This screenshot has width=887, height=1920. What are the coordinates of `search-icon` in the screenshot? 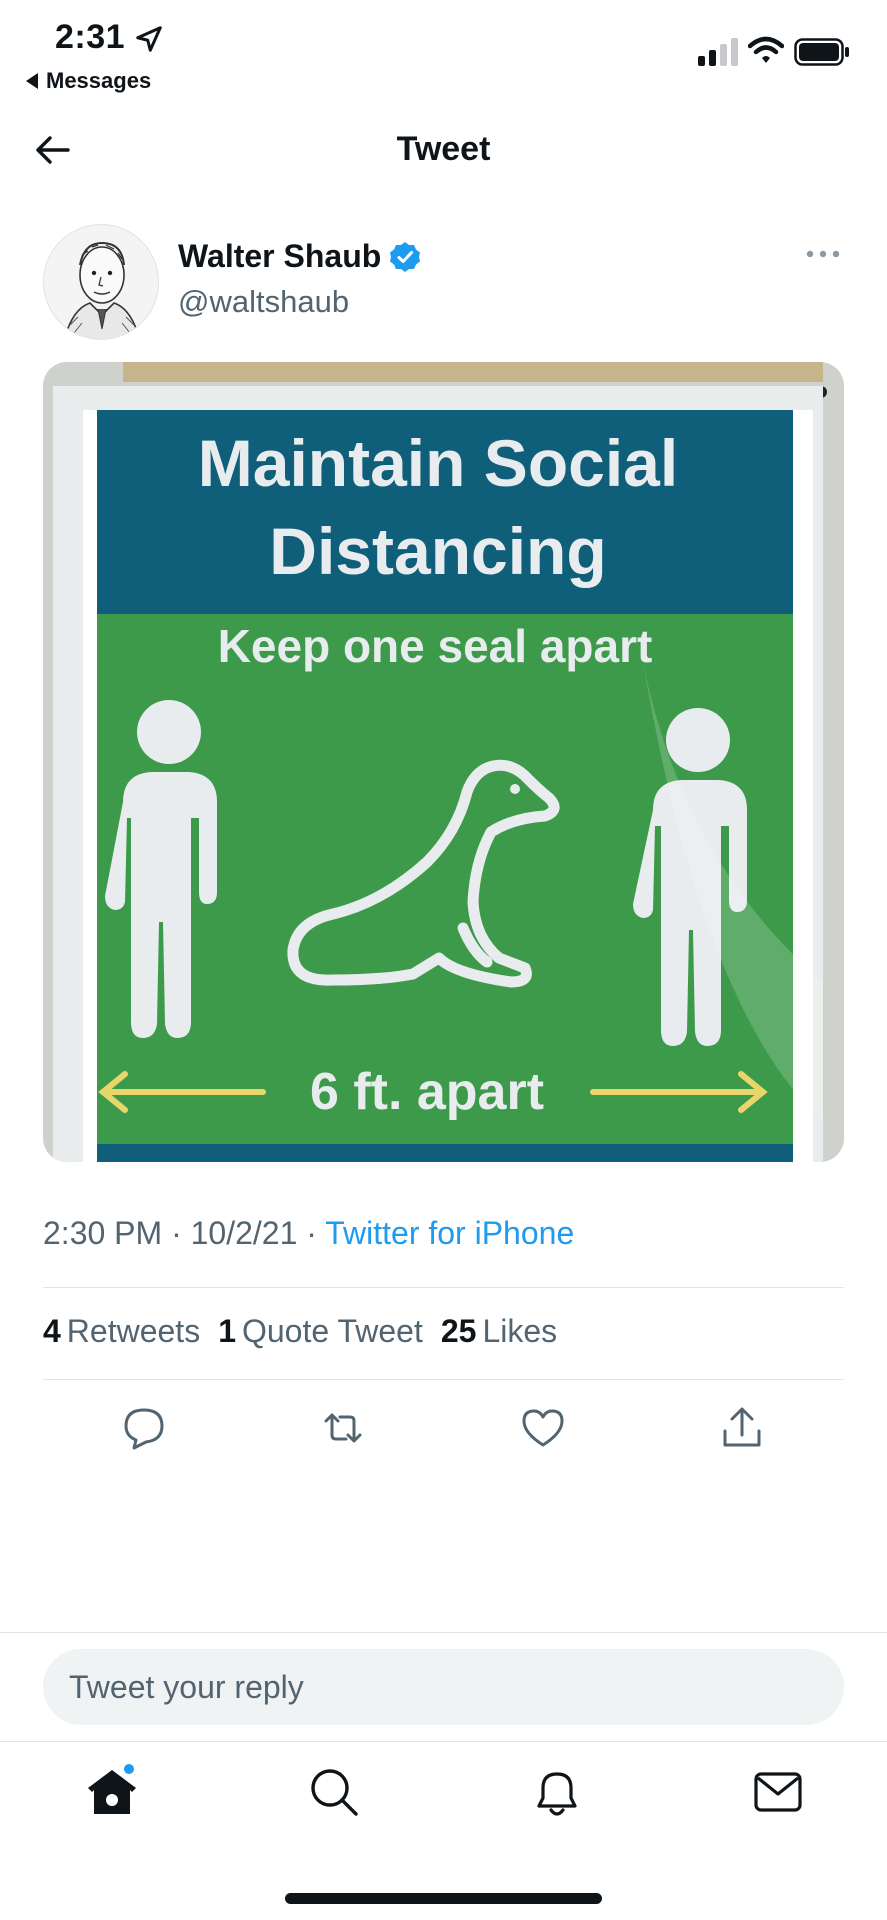 It's located at (334, 1792).